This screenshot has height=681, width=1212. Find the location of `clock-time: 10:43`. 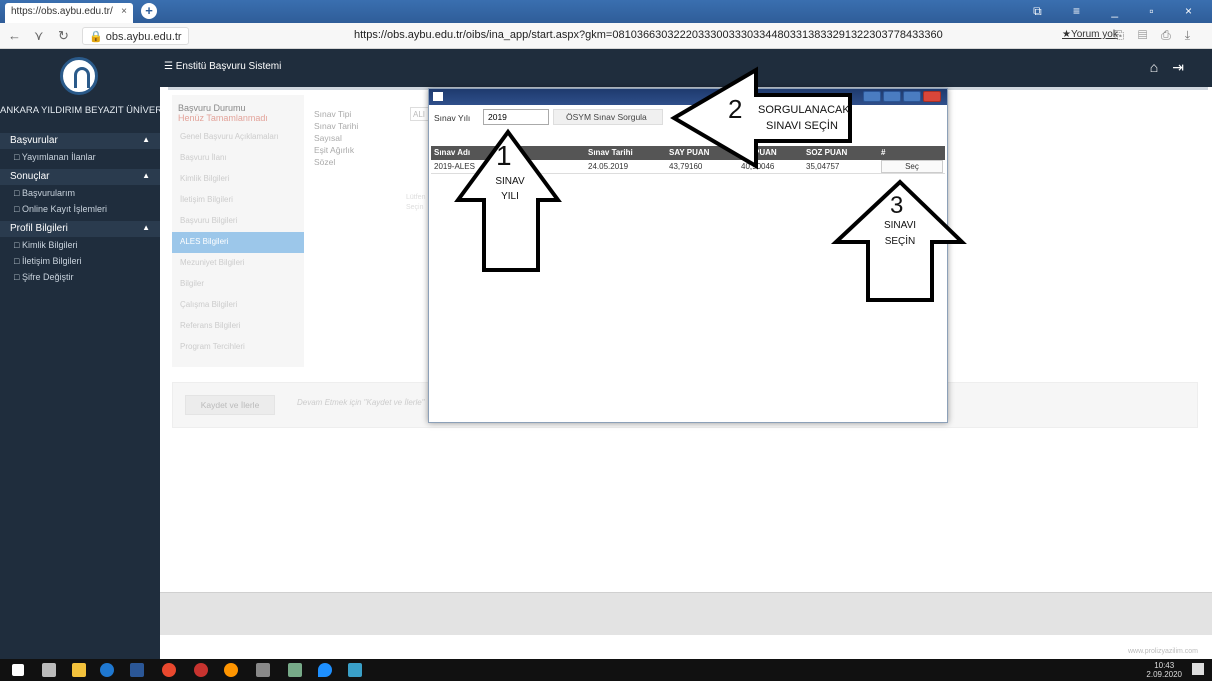

clock-time: 10:43 is located at coordinates (1164, 665).